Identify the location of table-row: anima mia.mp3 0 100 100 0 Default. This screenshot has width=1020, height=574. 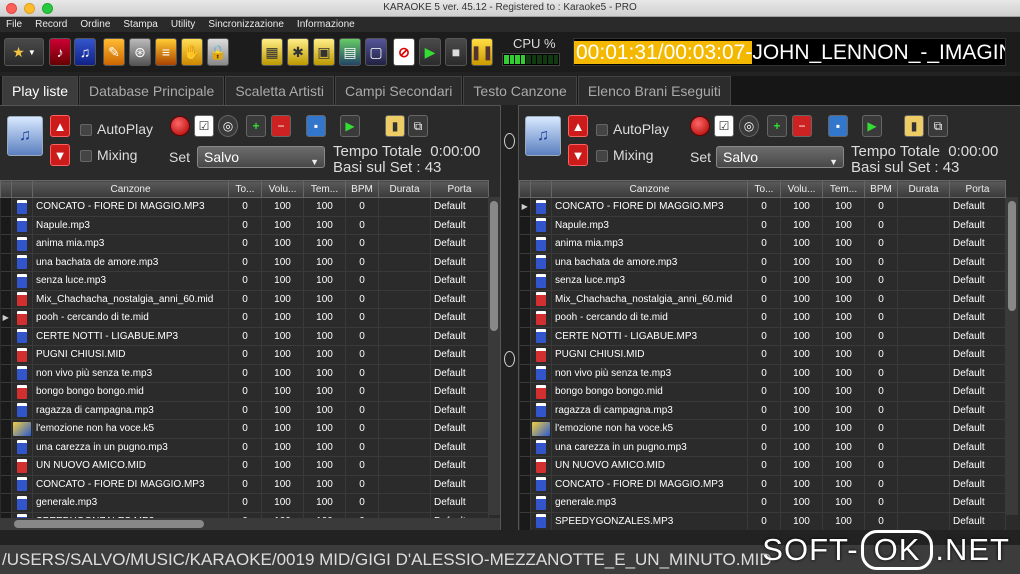
(762, 244).